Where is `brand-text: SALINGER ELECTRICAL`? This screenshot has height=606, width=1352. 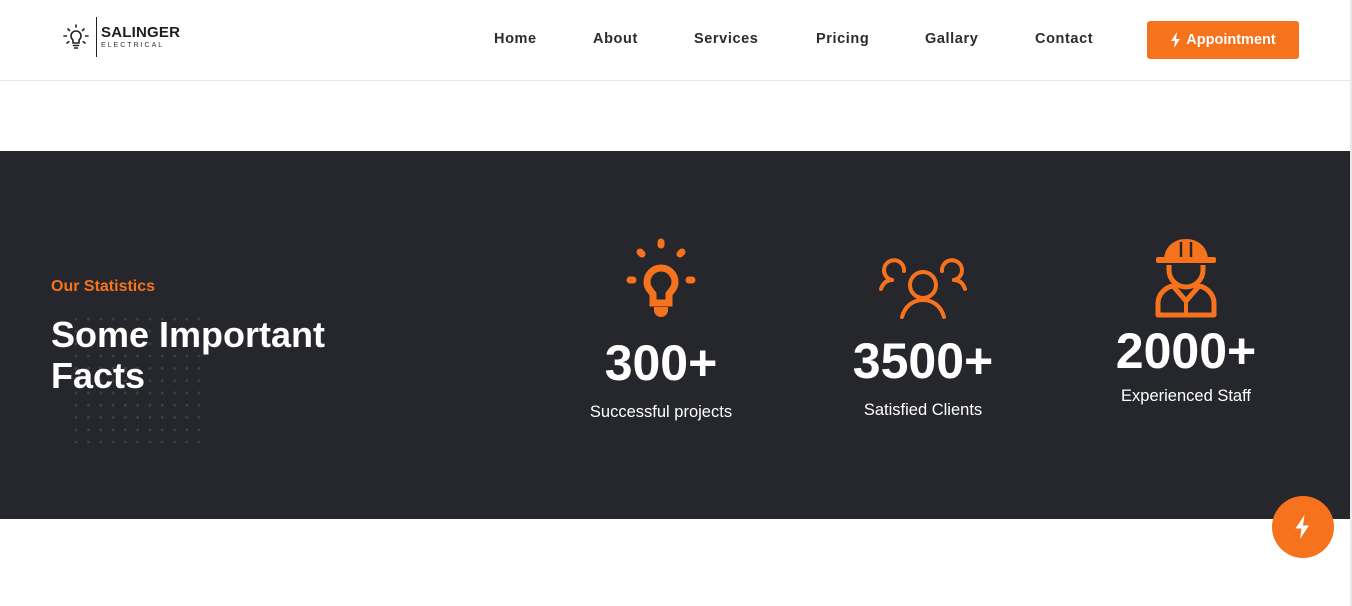
brand-text: SALINGER ELECTRICAL is located at coordinates (140, 37).